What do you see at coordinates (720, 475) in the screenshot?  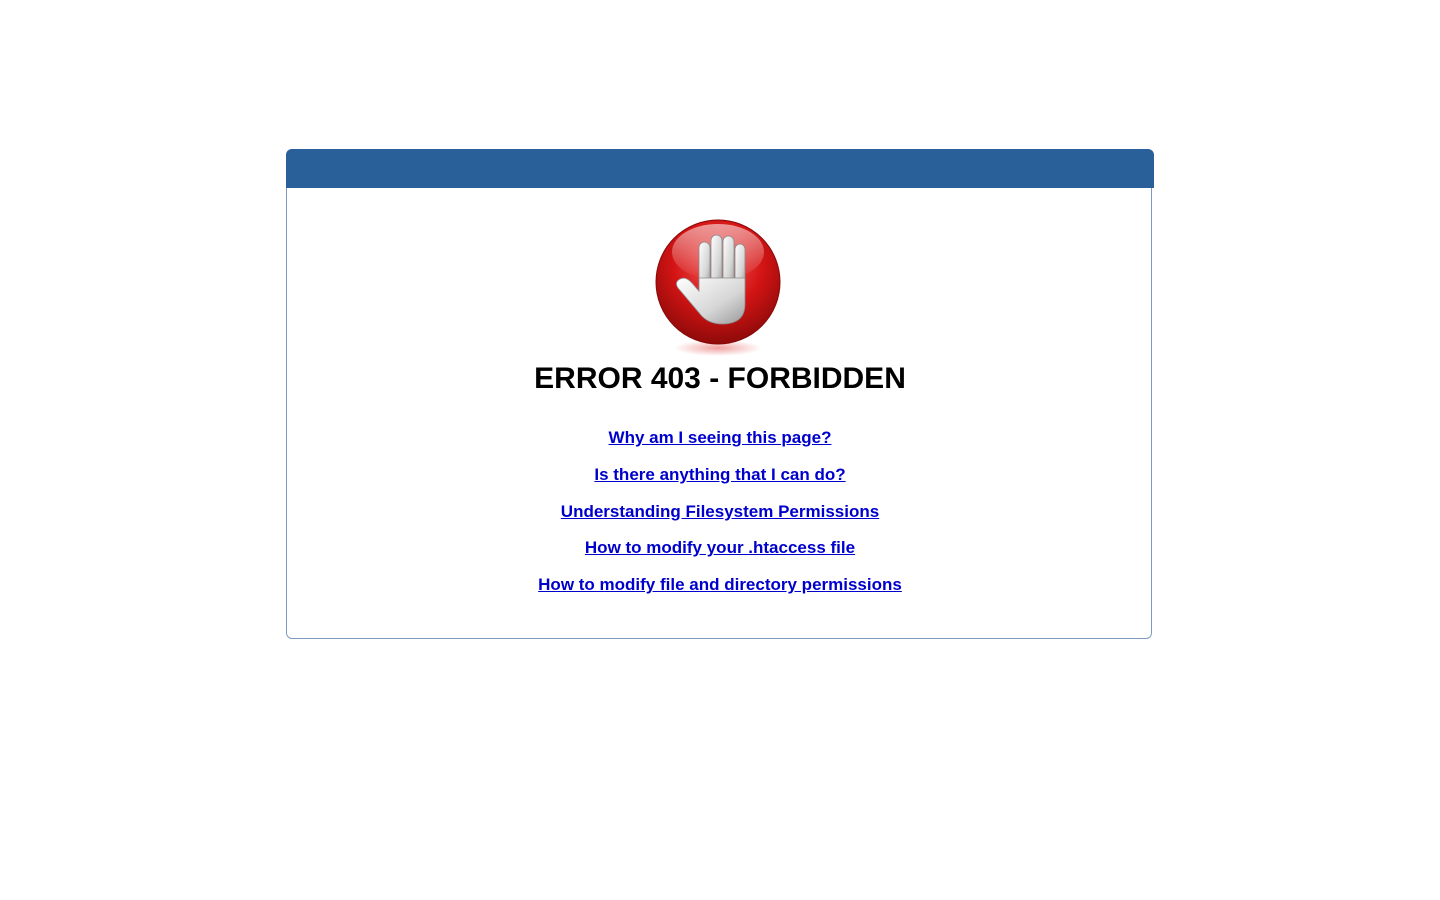 I see `link-anything-i-can-do: Is there anything that I can do?` at bounding box center [720, 475].